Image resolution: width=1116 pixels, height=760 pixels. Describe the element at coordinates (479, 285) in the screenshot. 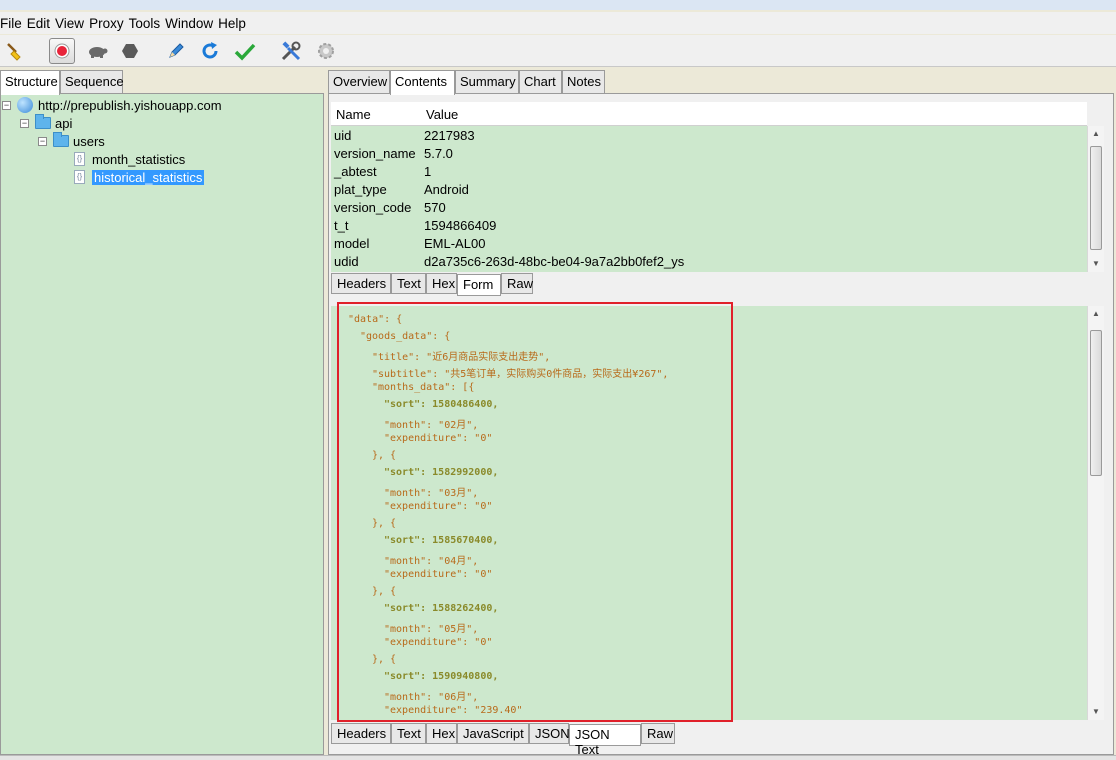

I see `tab-req-form: Form` at that location.